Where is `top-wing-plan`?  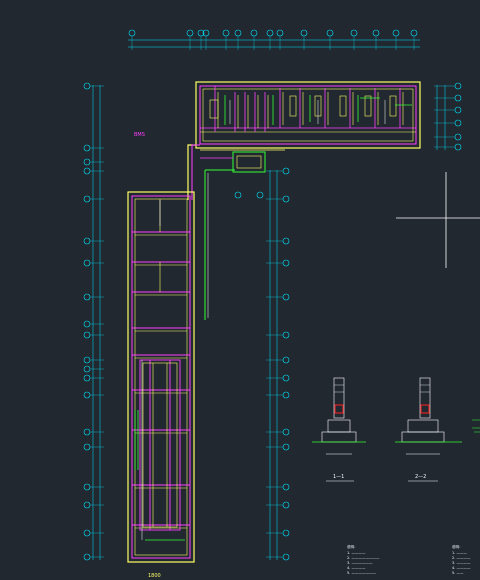
top-wing-plan is located at coordinates (308, 115).